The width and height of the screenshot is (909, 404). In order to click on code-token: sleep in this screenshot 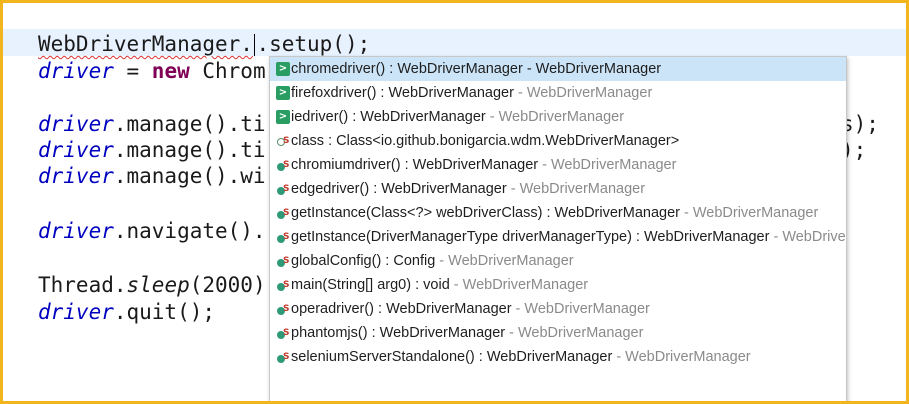, I will do `click(158, 285)`.